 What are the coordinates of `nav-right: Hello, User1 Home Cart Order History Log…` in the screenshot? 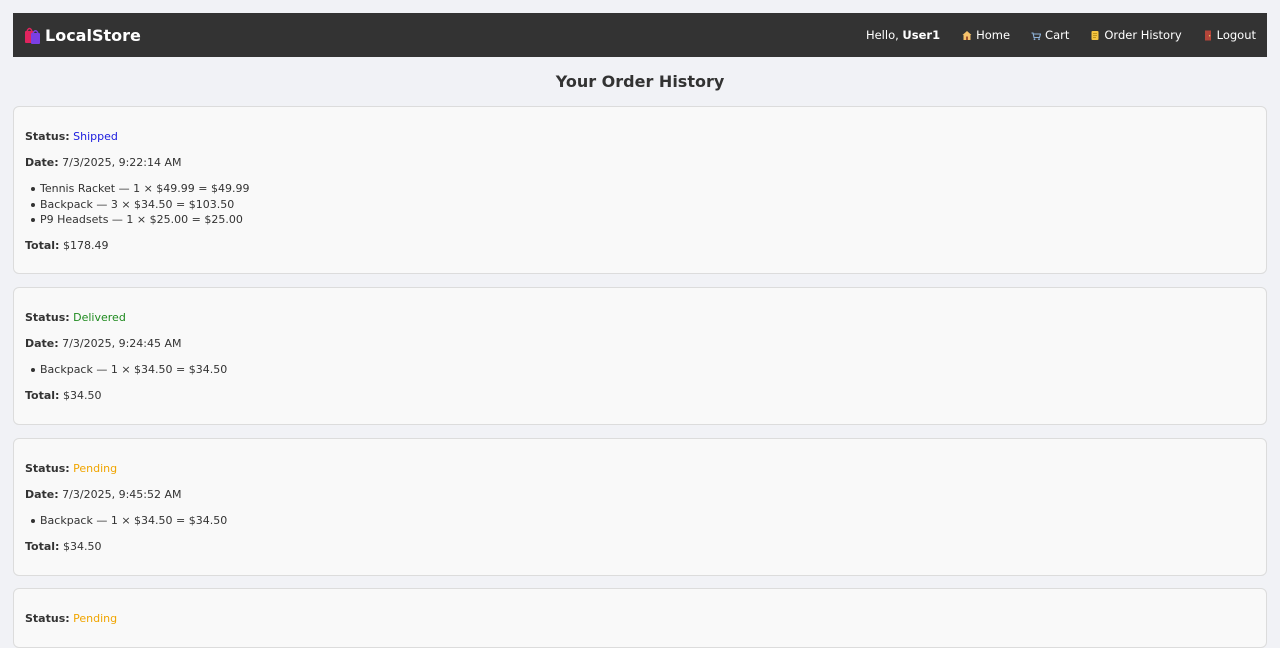 It's located at (1061, 35).